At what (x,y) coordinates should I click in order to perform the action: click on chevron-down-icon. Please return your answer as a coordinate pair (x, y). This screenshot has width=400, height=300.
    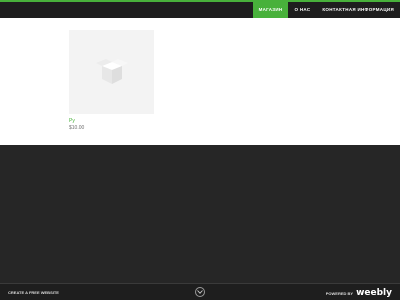
    Looking at the image, I should click on (200, 292).